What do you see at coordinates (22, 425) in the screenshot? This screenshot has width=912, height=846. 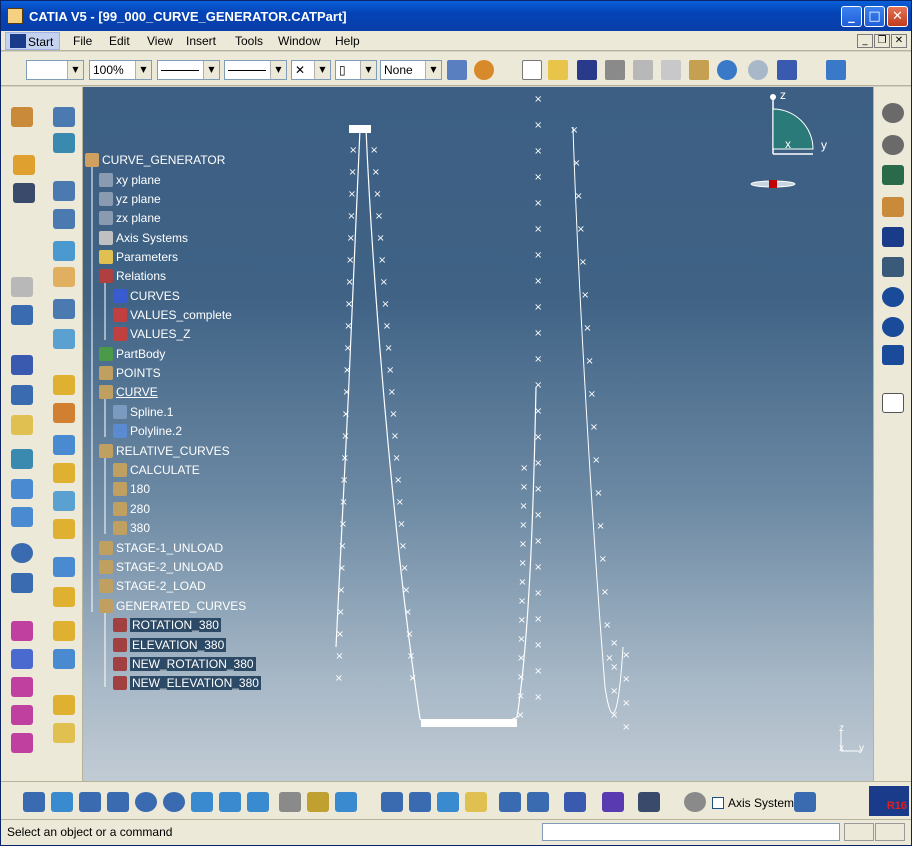 I see `plane-icon` at bounding box center [22, 425].